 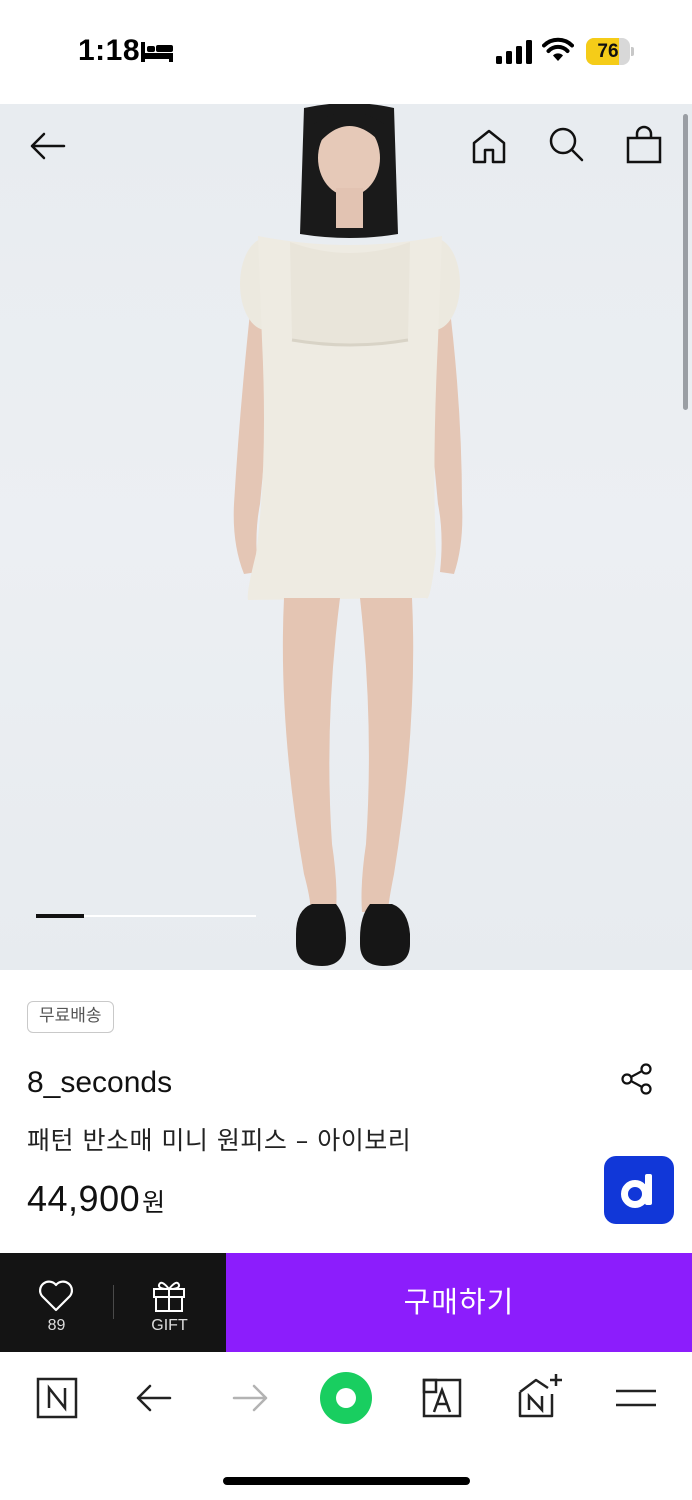 What do you see at coordinates (489, 146) in the screenshot?
I see `home-icon` at bounding box center [489, 146].